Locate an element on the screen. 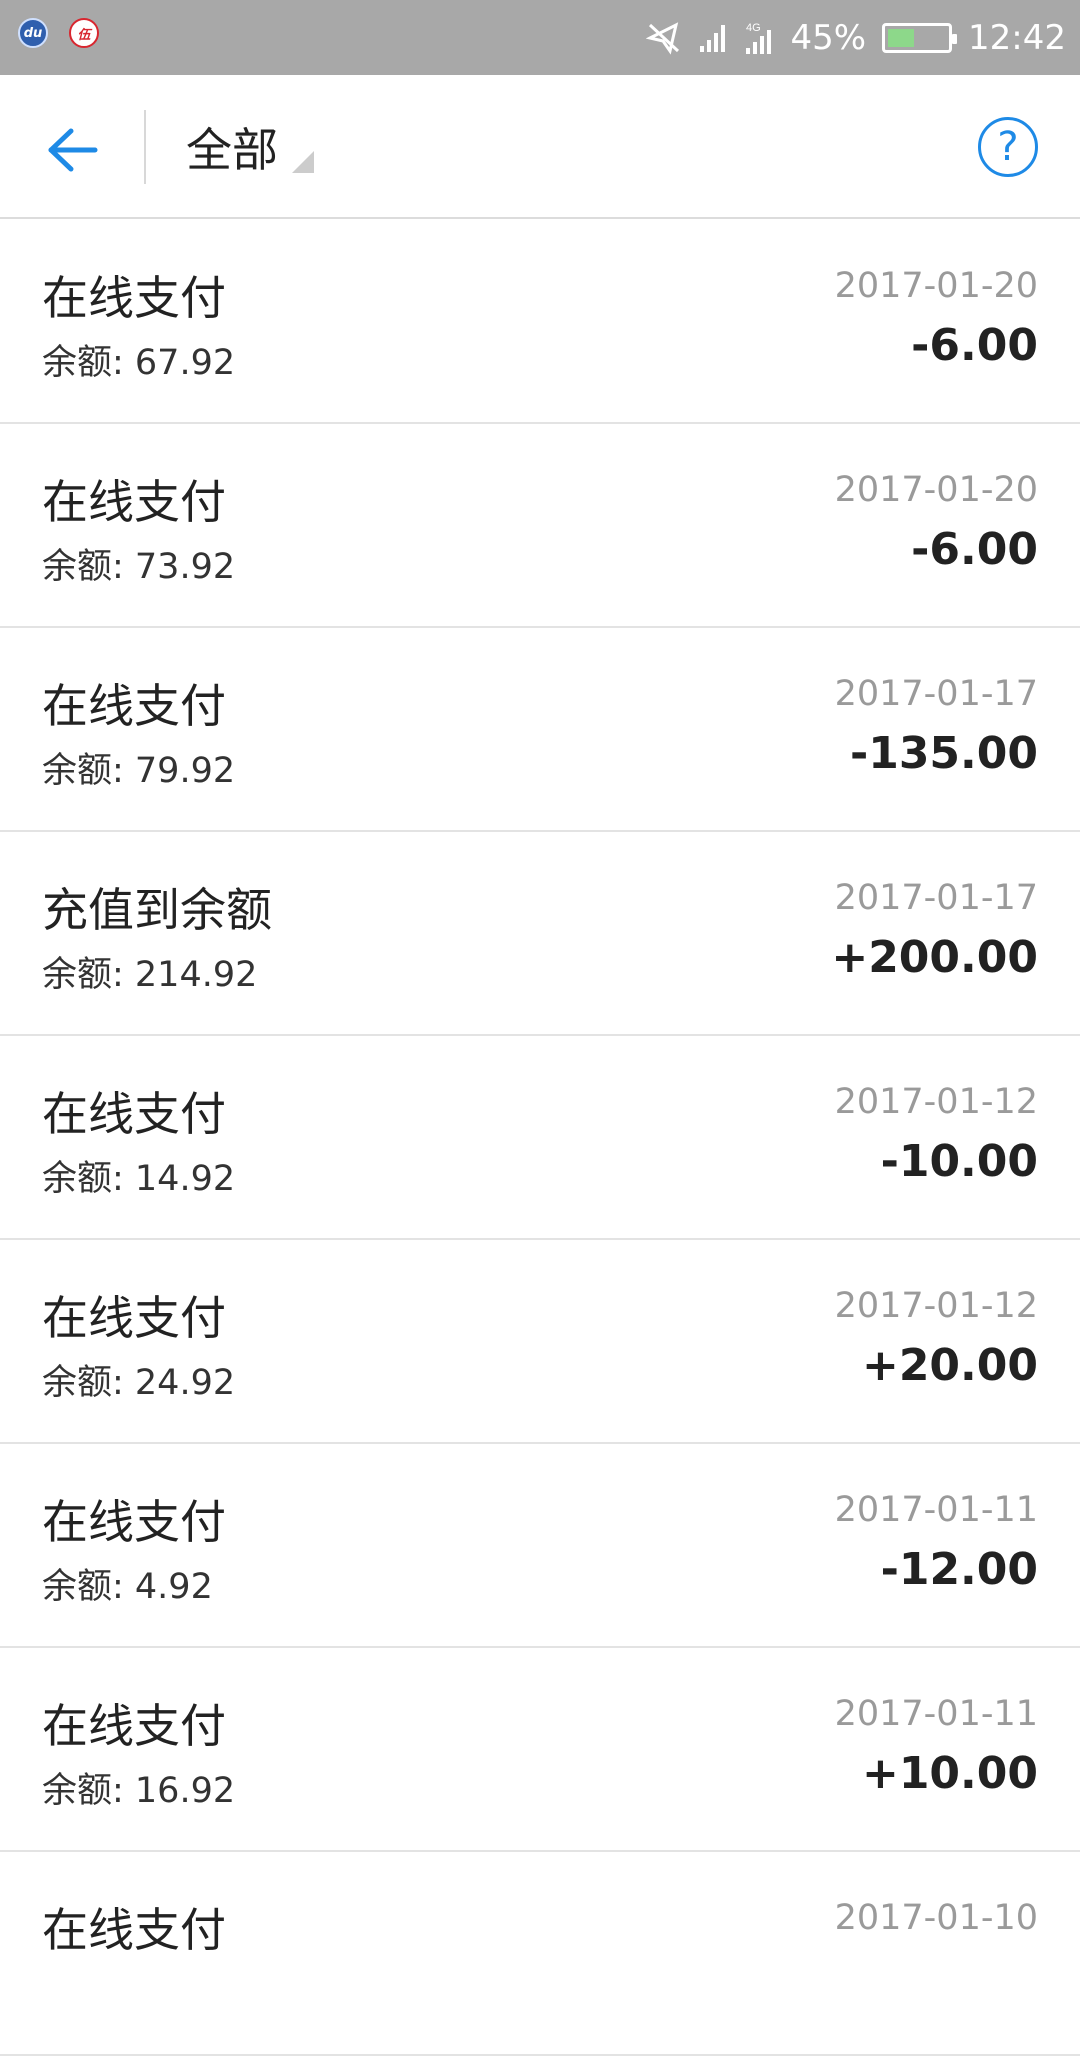  transaction-title: 充值到余额 is located at coordinates (157, 910).